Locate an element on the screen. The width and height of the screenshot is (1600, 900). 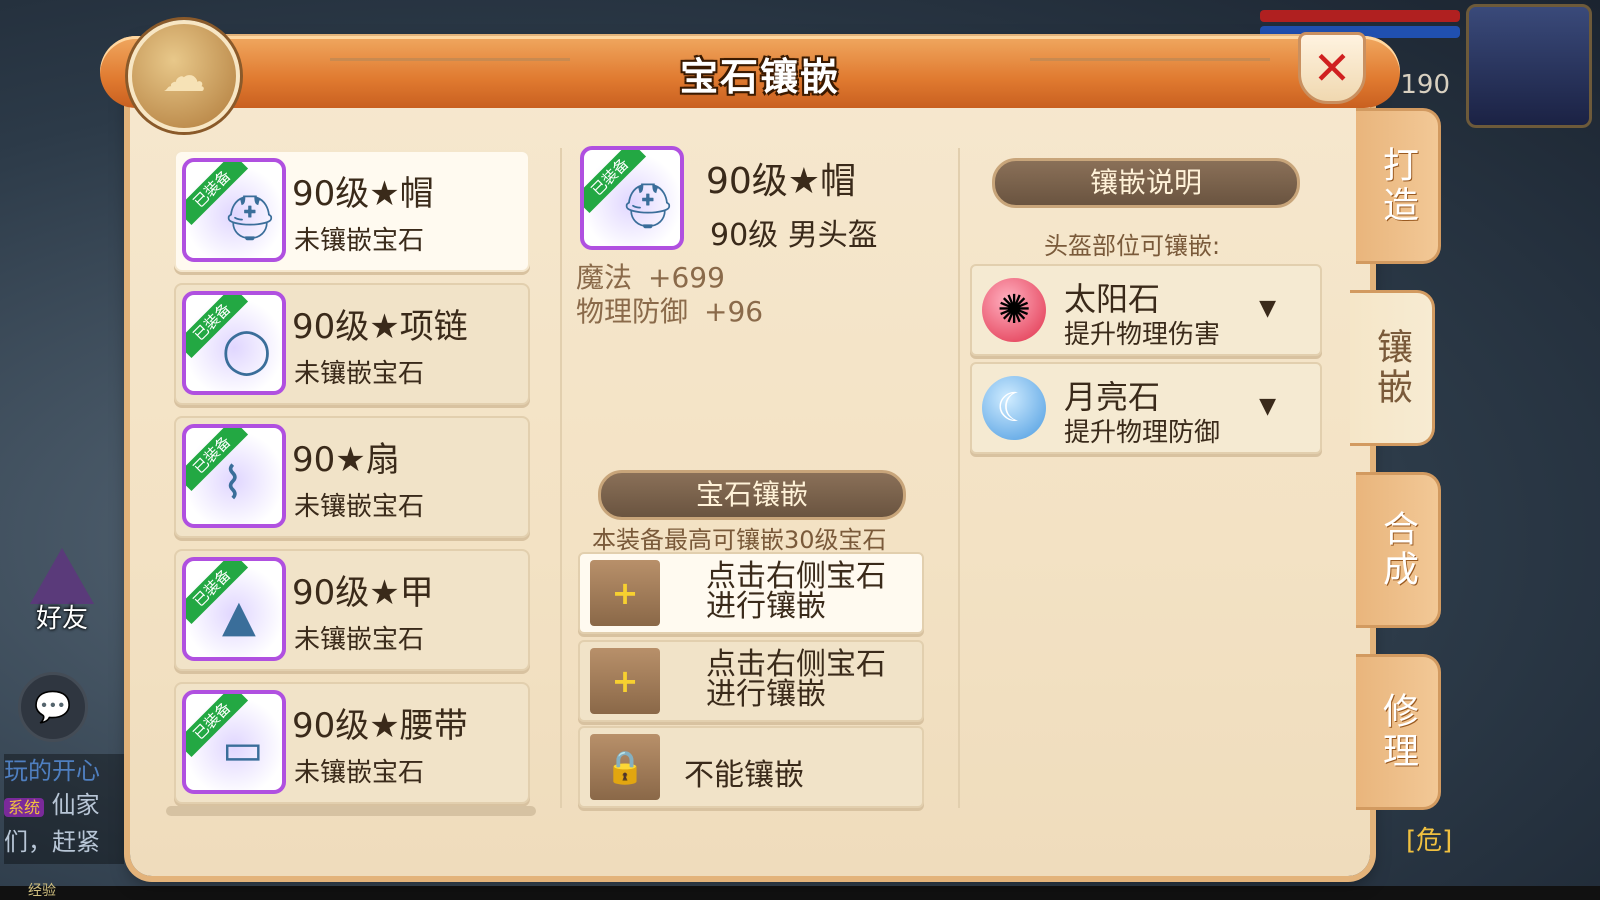
item-icon-frame: ⌇ 已装备 is located at coordinates (234, 476).